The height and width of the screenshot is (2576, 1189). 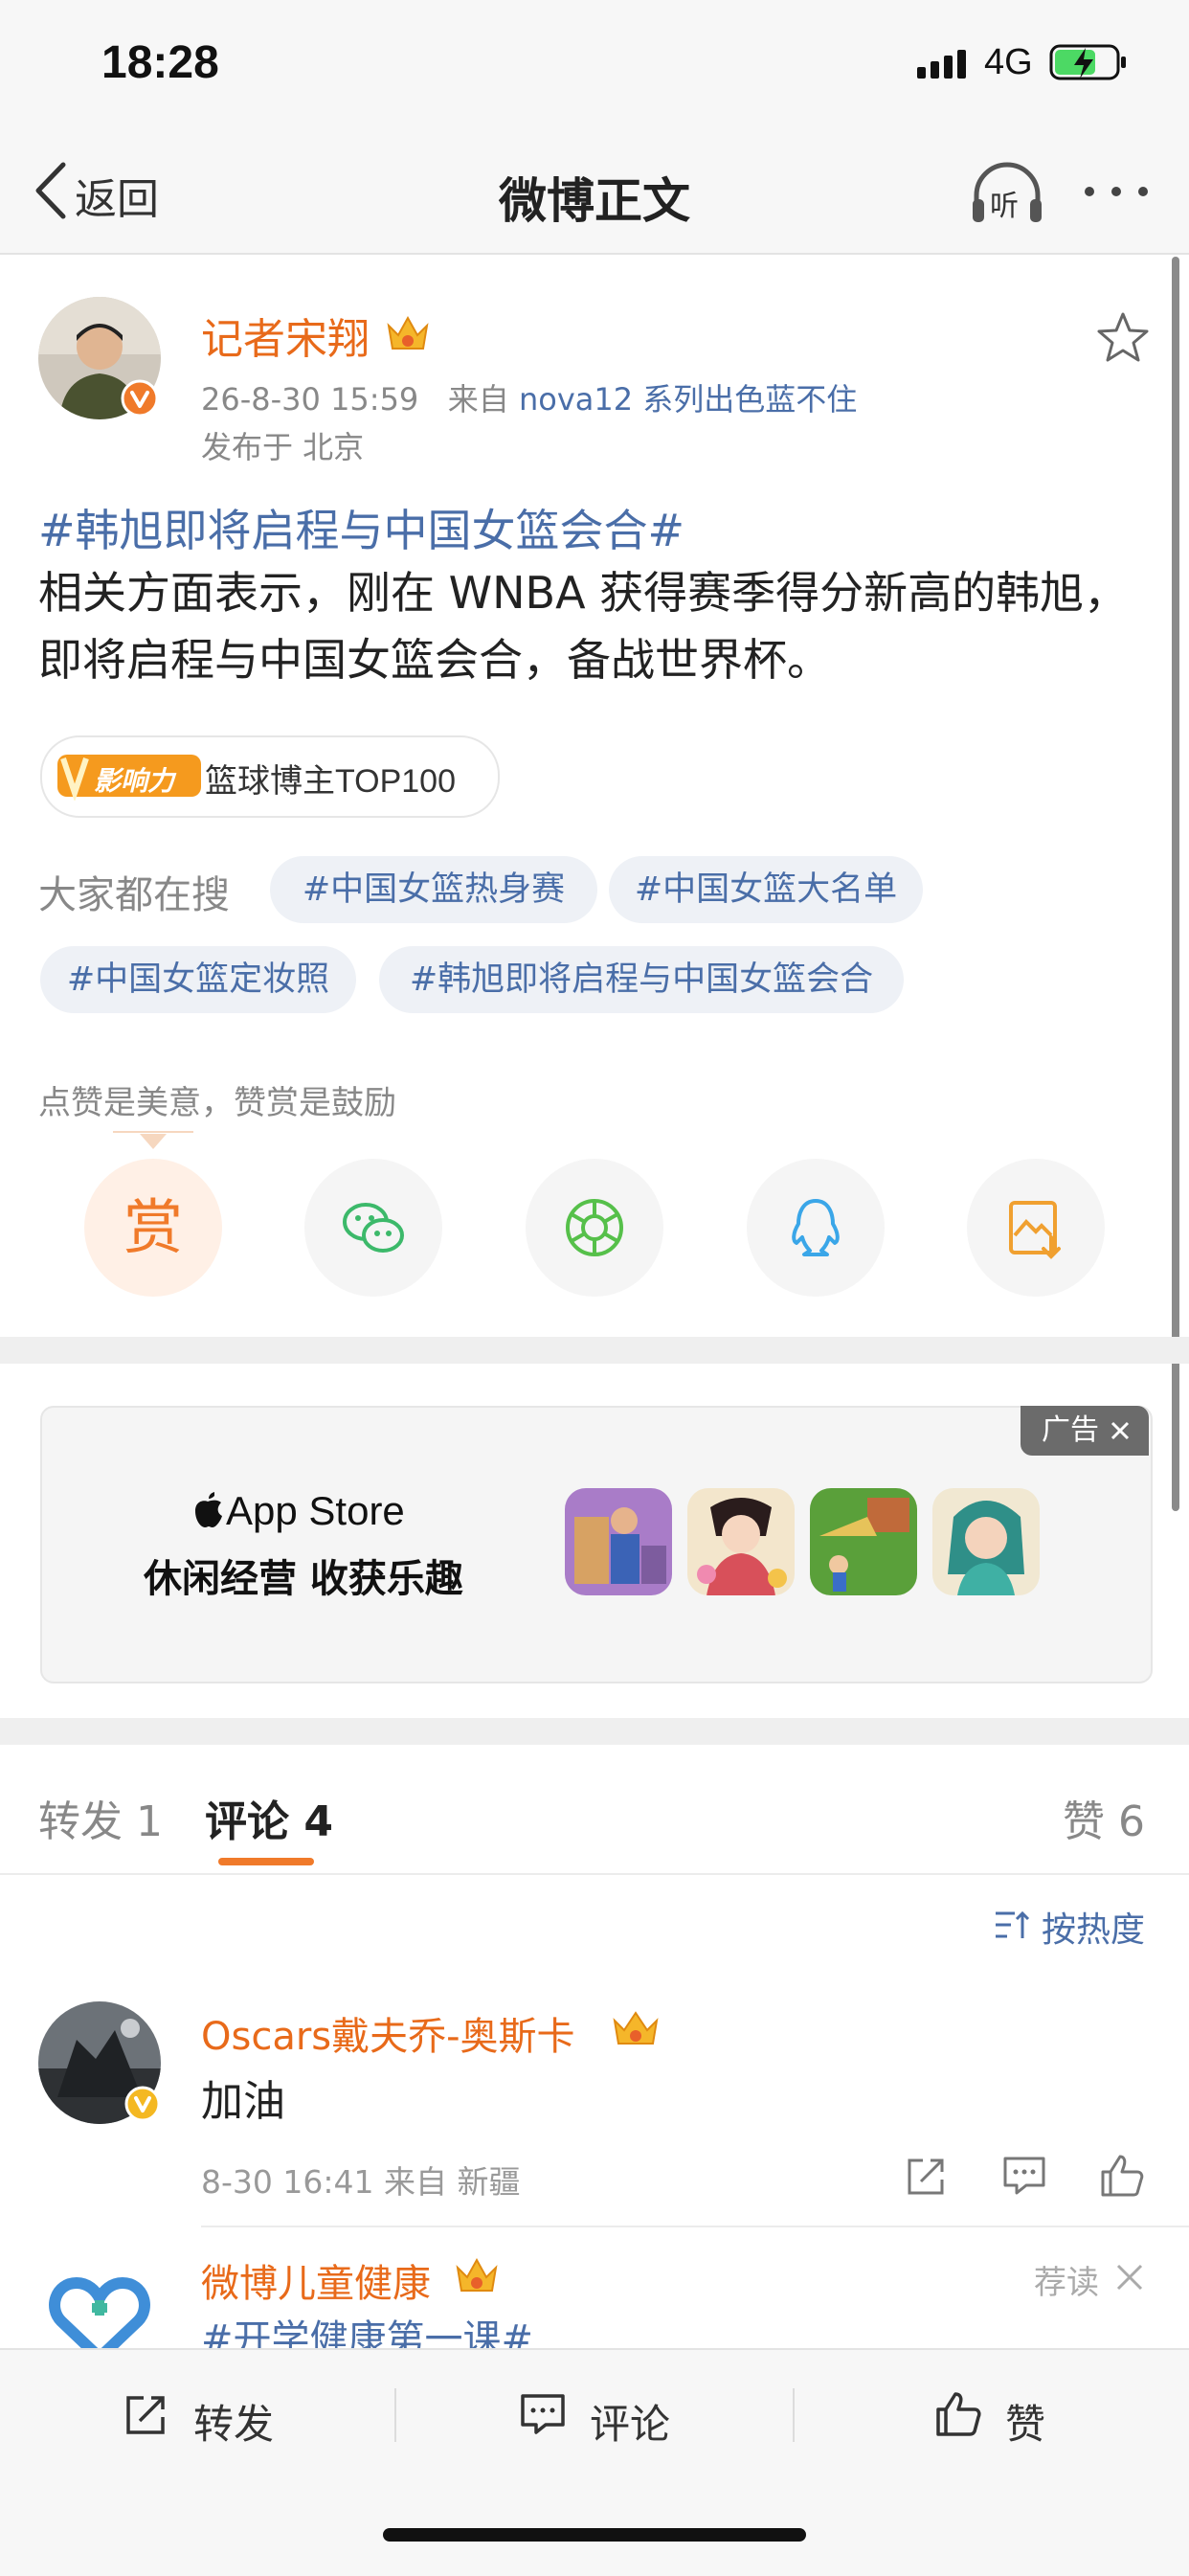 I want to click on share-wechat-button, so click(x=373, y=1228).